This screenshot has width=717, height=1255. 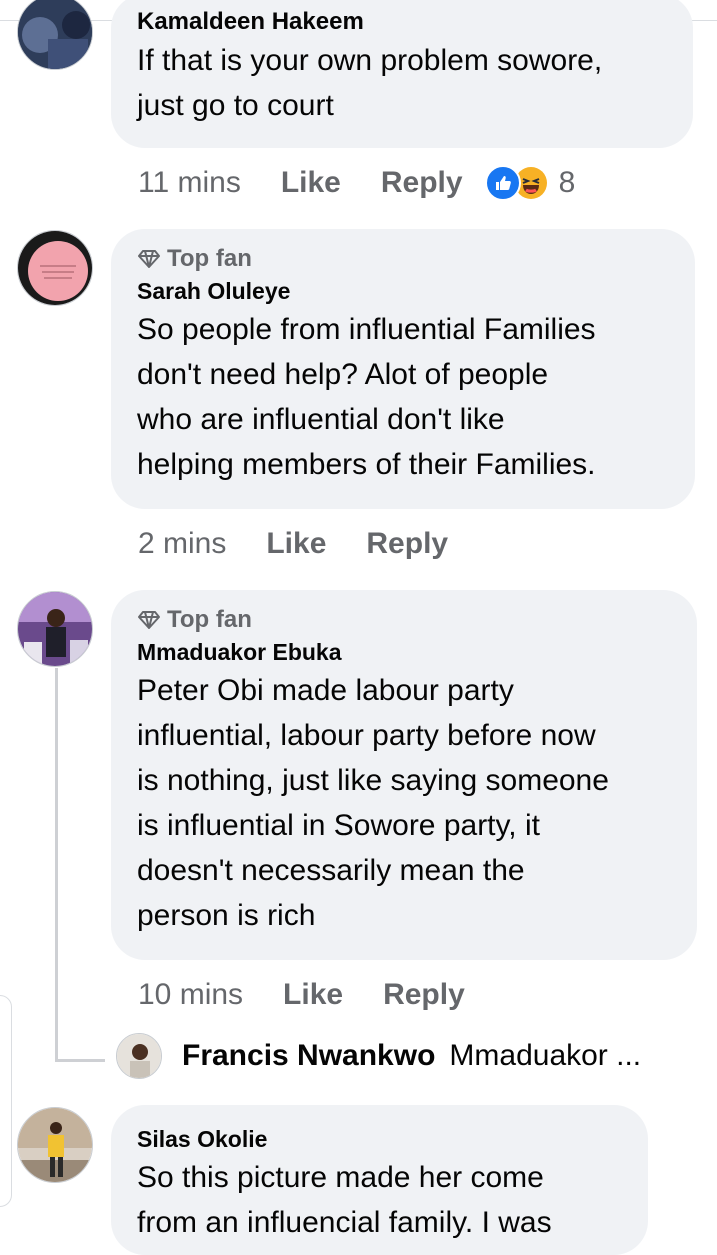 I want to click on comment-text-line: just go to court, so click(x=235, y=105).